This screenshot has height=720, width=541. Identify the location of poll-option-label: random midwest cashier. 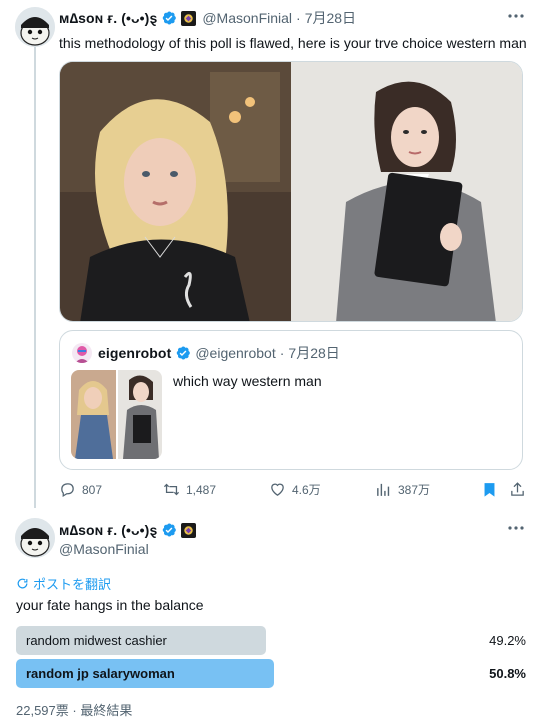
(96, 640).